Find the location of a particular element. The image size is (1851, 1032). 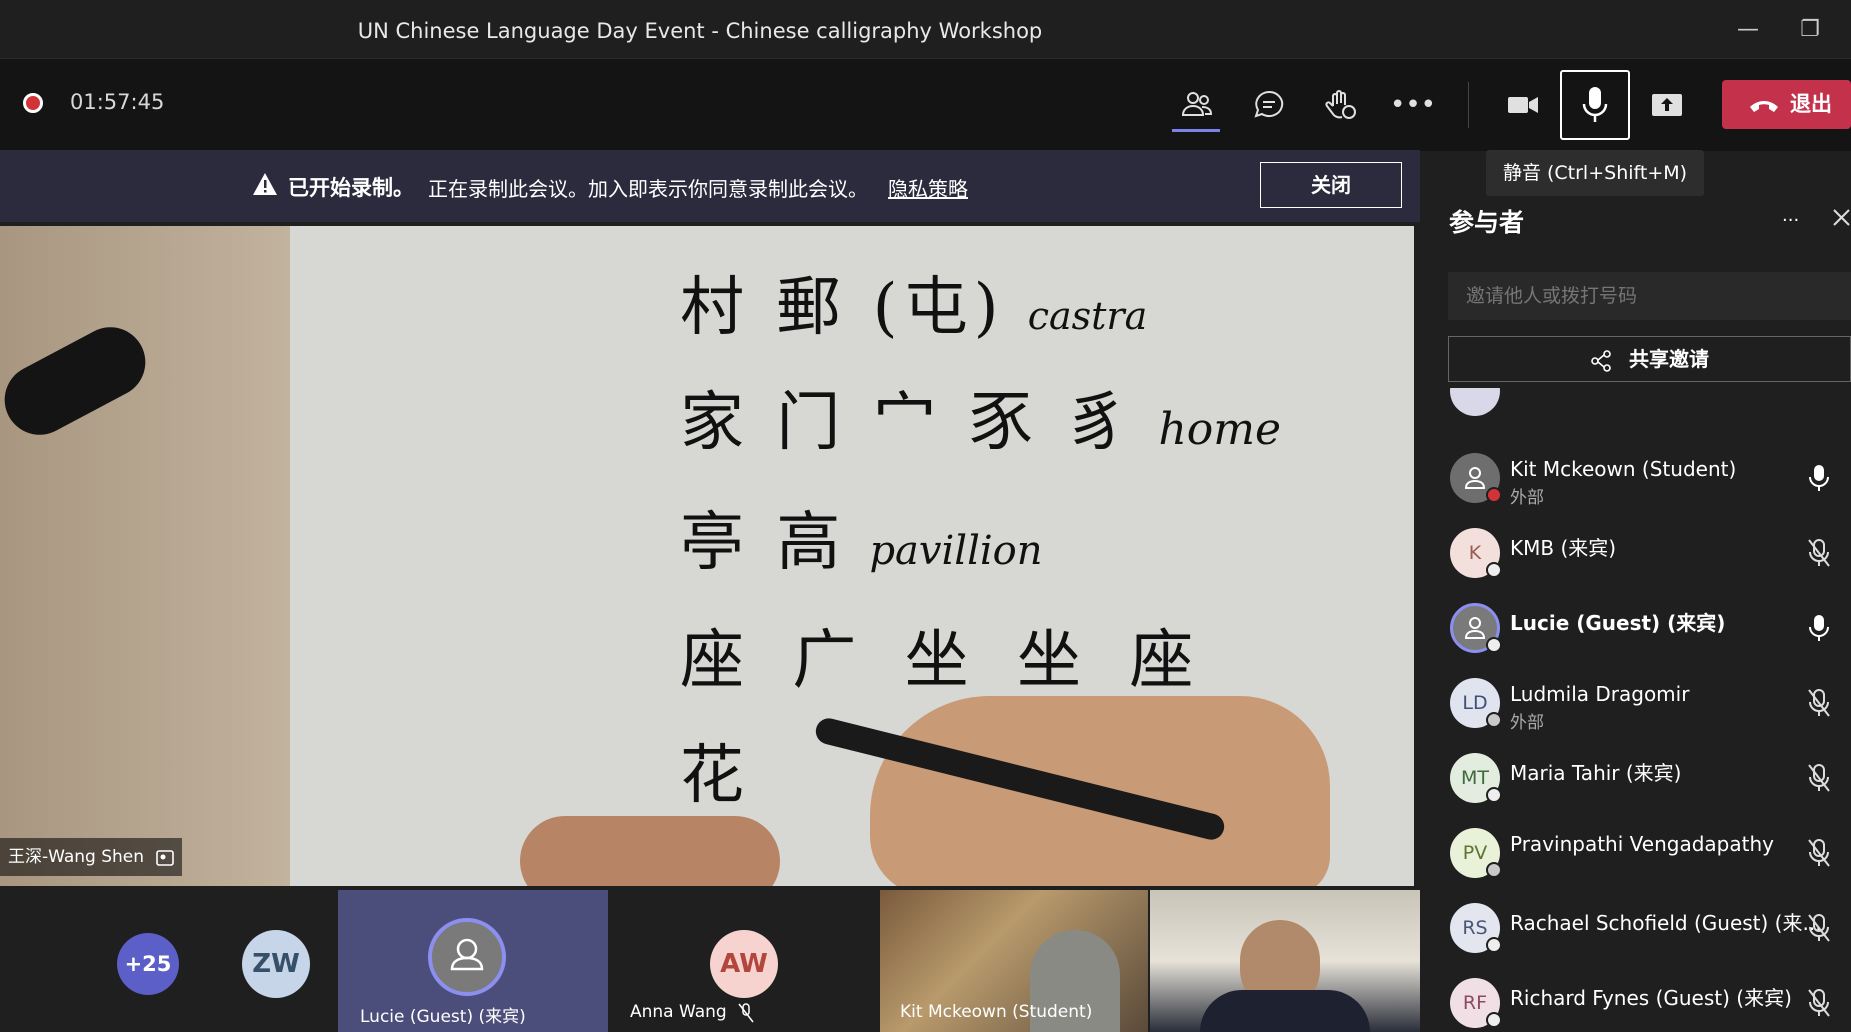

participant-shoulders is located at coordinates (1285, 1011).